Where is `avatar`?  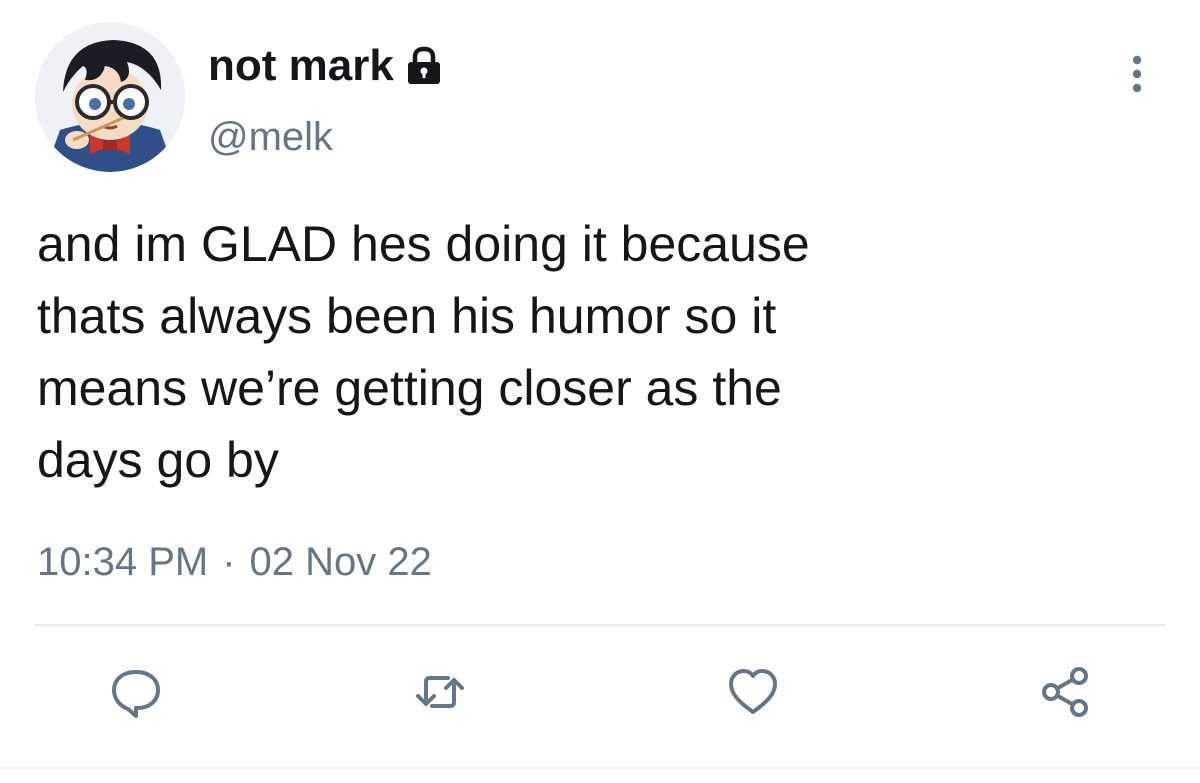
avatar is located at coordinates (110, 97).